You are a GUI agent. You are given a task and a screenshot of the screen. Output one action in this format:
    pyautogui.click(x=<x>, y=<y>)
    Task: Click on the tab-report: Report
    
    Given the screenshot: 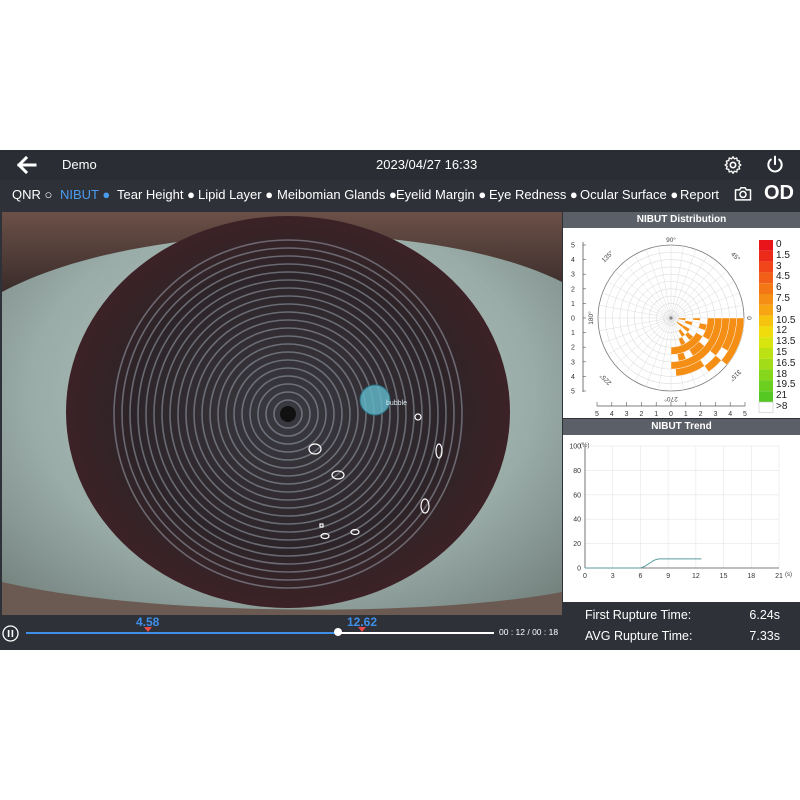 What is the action you would take?
    pyautogui.click(x=699, y=194)
    